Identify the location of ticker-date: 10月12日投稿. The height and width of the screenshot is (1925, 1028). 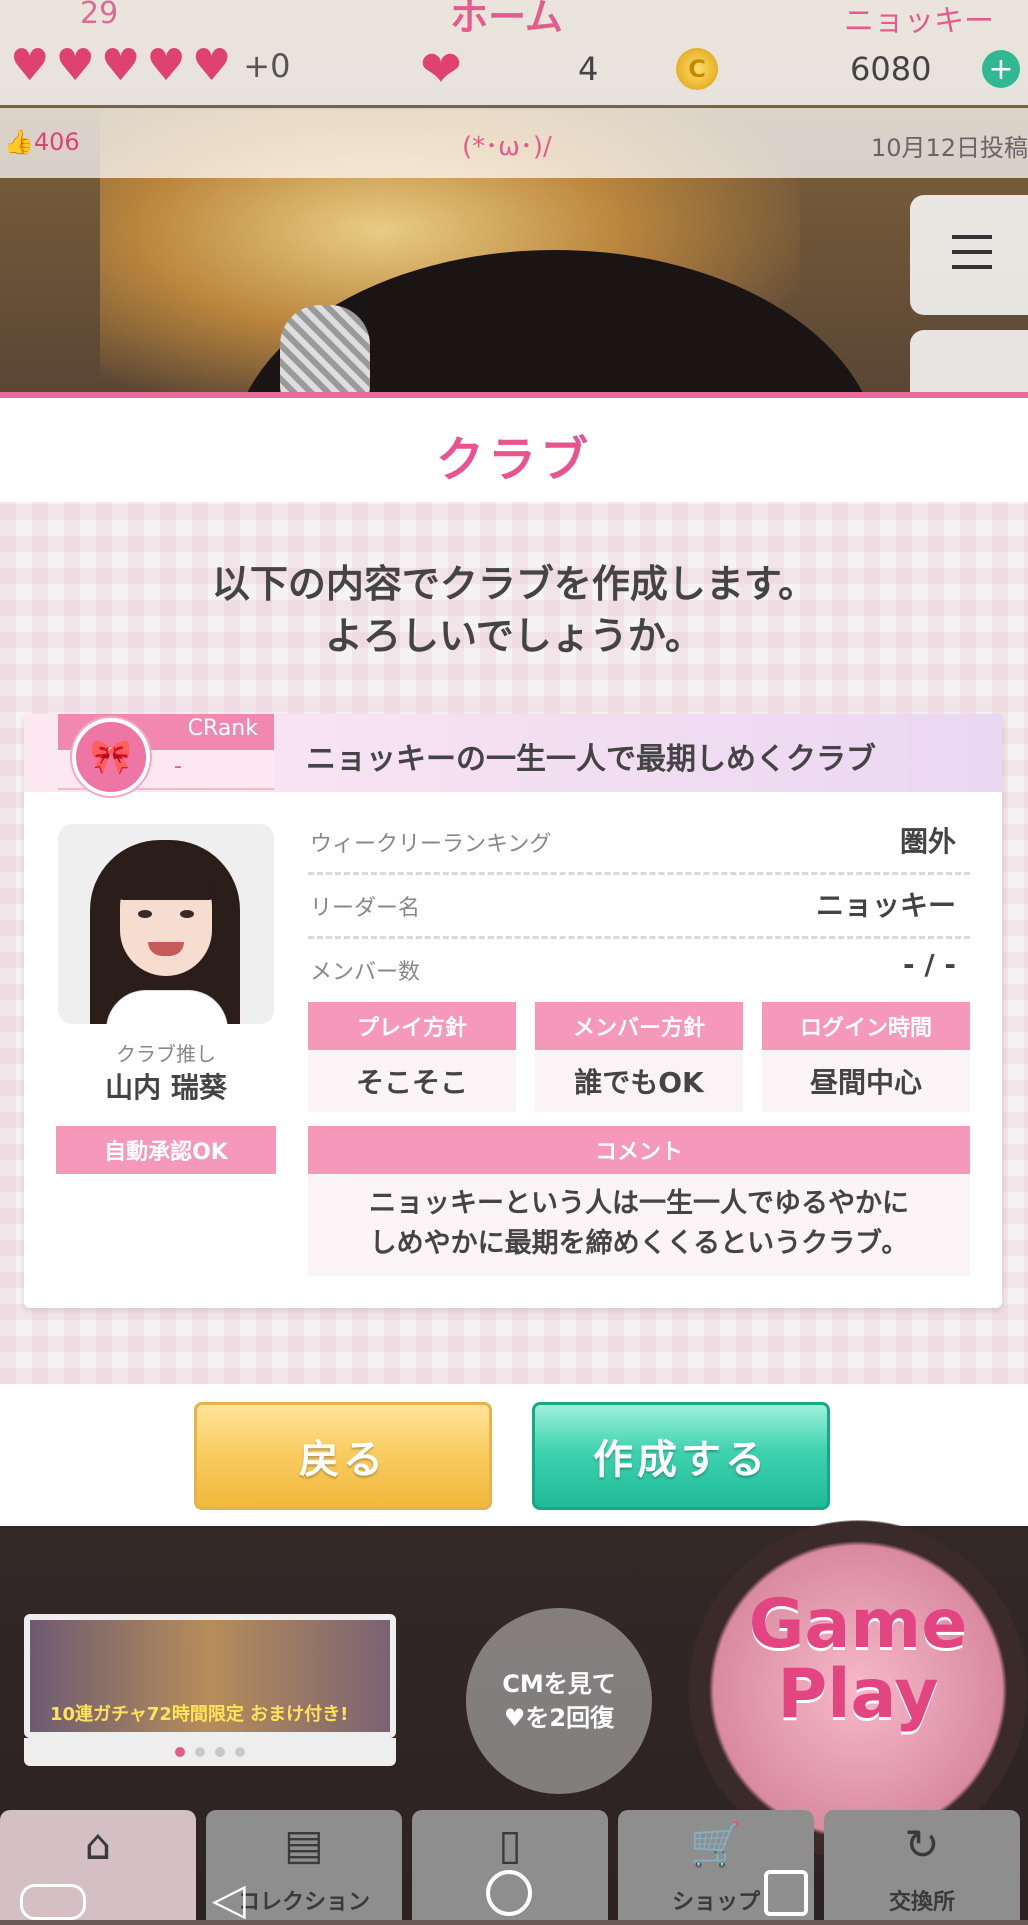
(949, 148).